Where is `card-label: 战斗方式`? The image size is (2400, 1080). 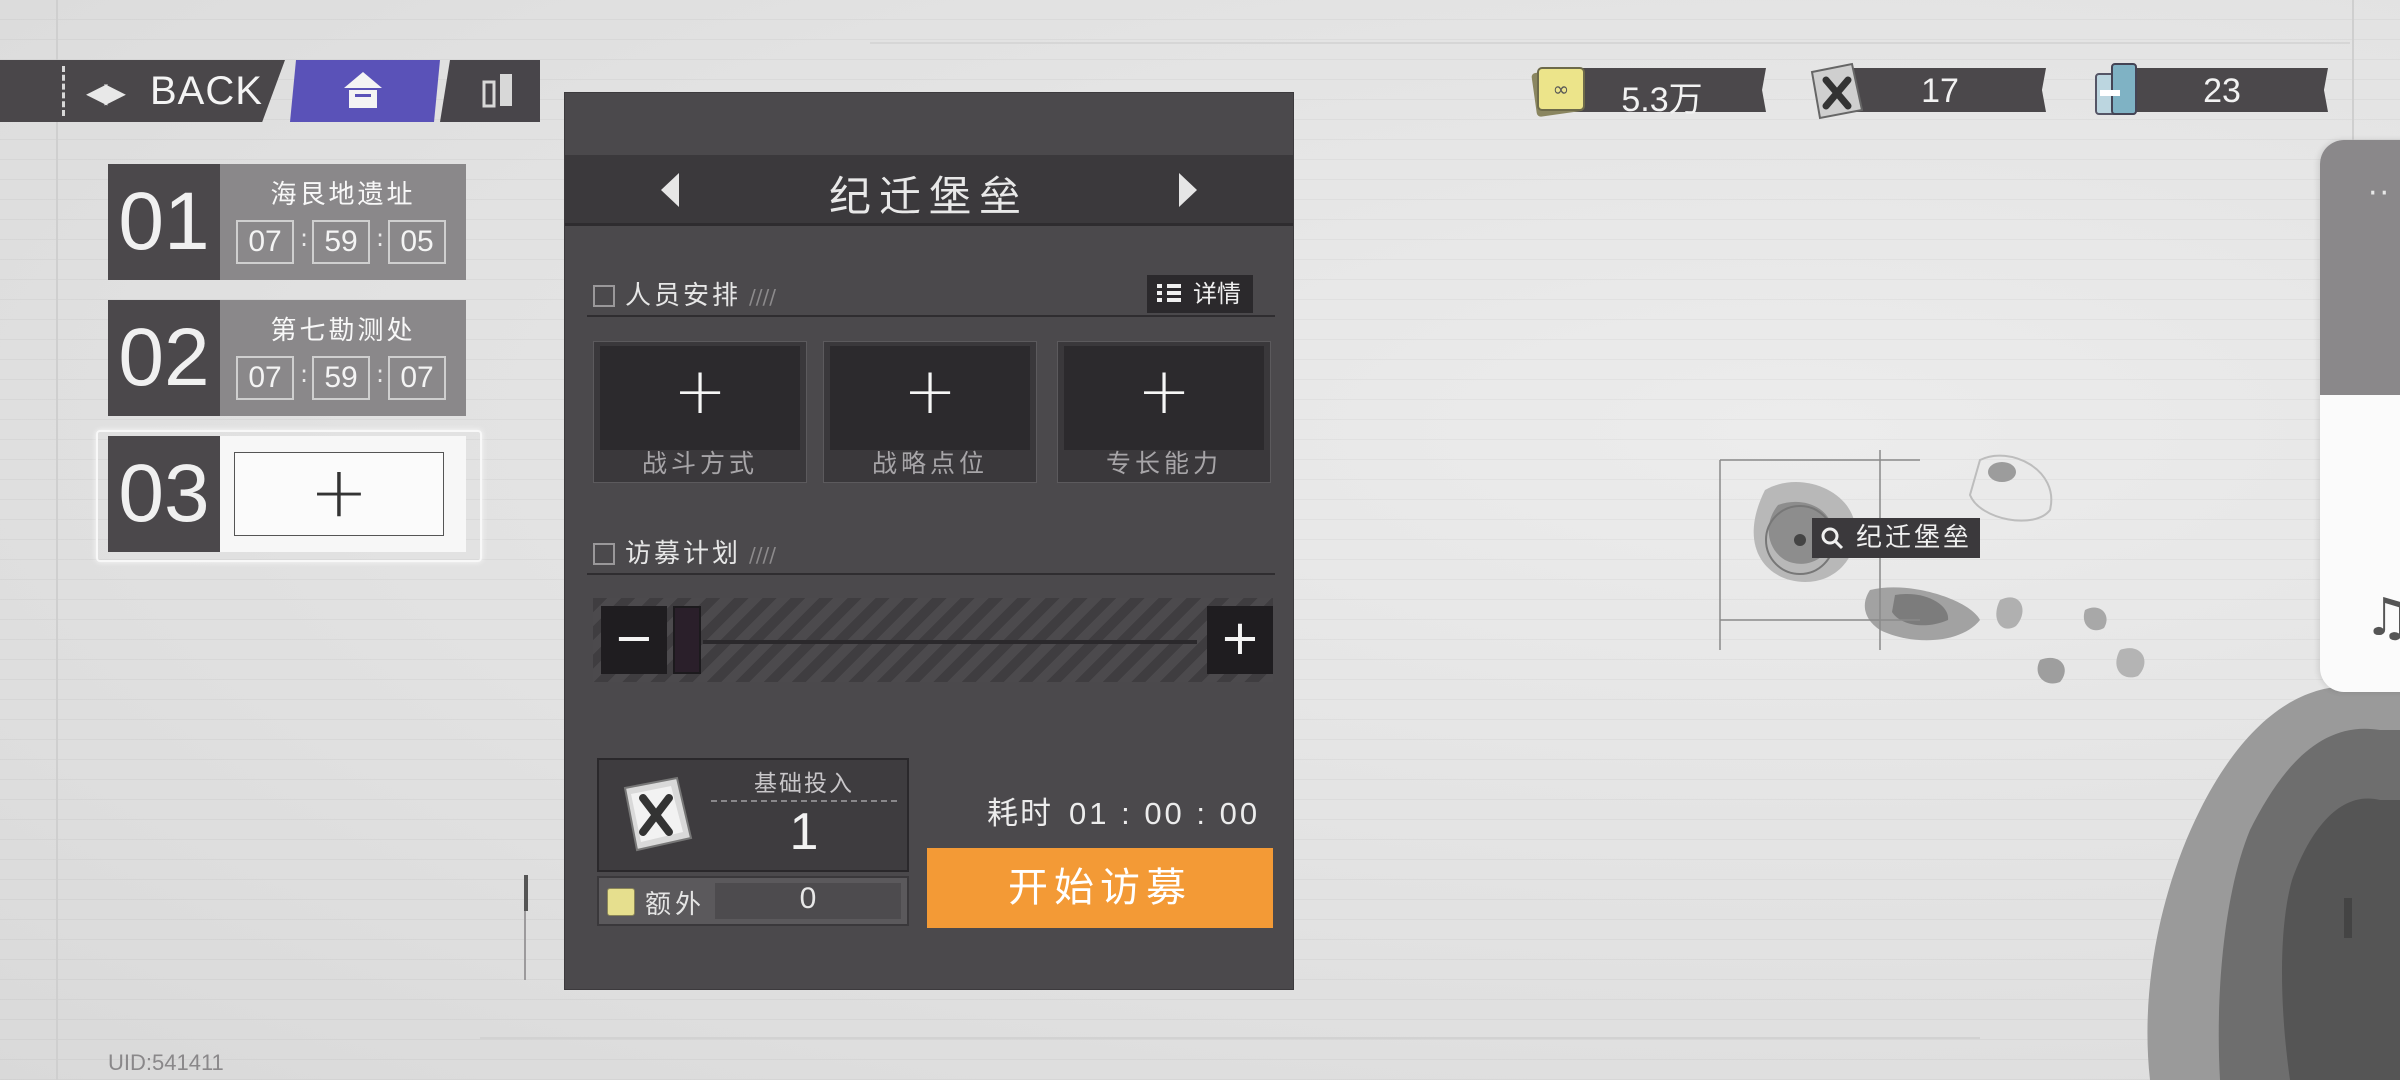 card-label: 战斗方式 is located at coordinates (699, 463).